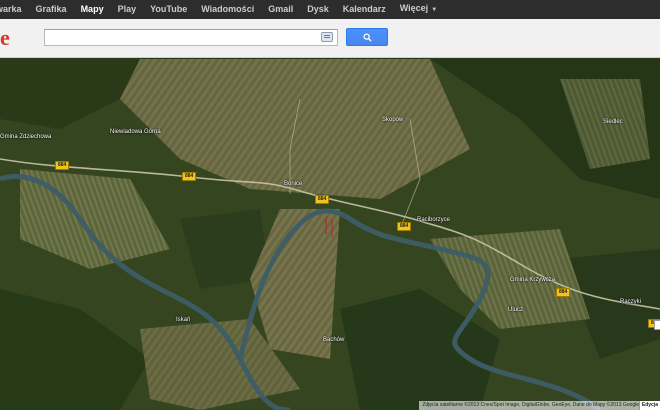 The width and height of the screenshot is (660, 410). Describe the element at coordinates (127, 9) in the screenshot. I see `nav-item-play: Play` at that location.